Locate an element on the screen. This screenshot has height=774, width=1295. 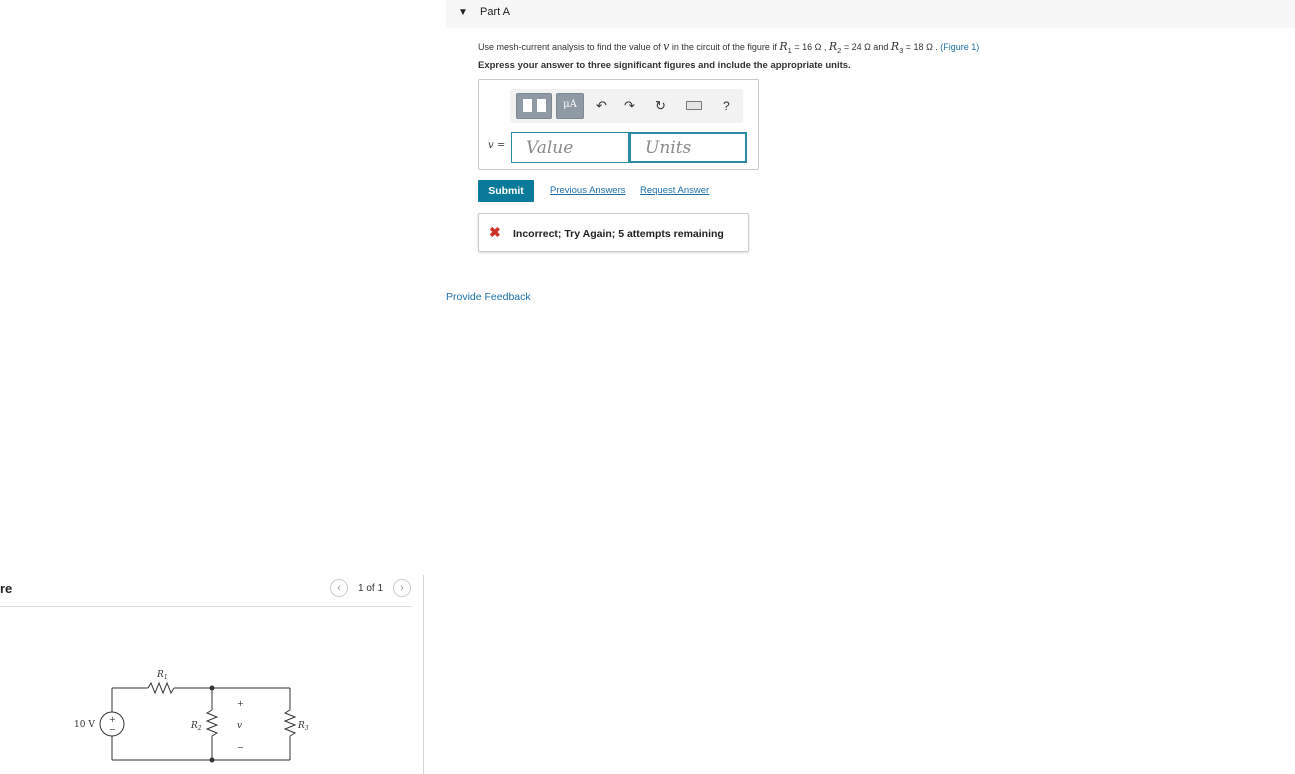
submit-button: Submit is located at coordinates (506, 191).